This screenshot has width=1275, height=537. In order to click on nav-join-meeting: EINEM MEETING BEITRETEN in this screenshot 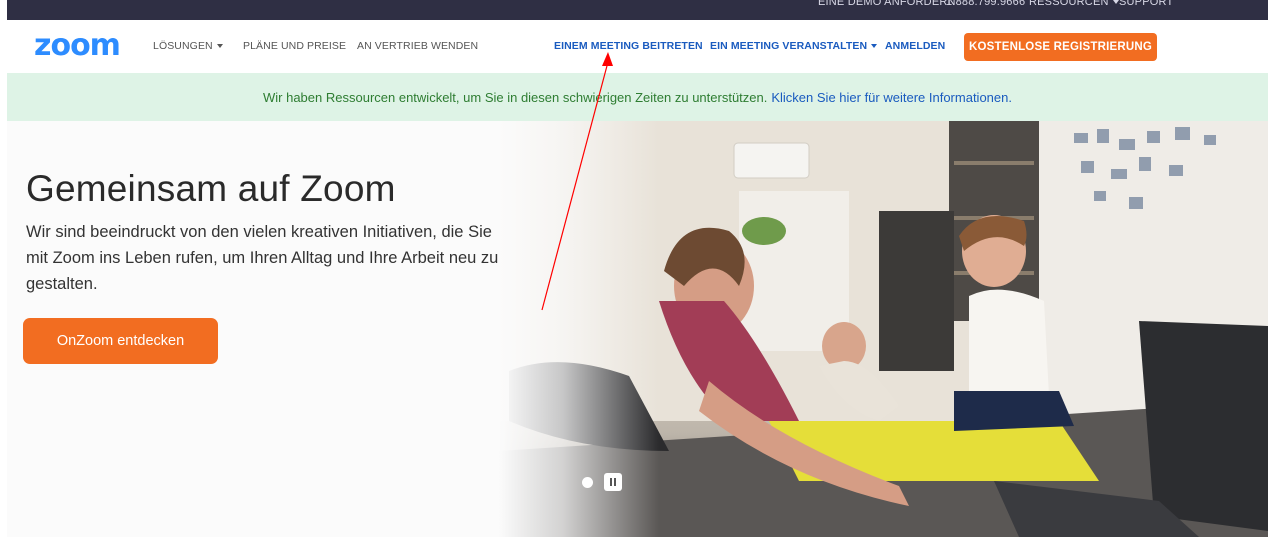, I will do `click(628, 46)`.